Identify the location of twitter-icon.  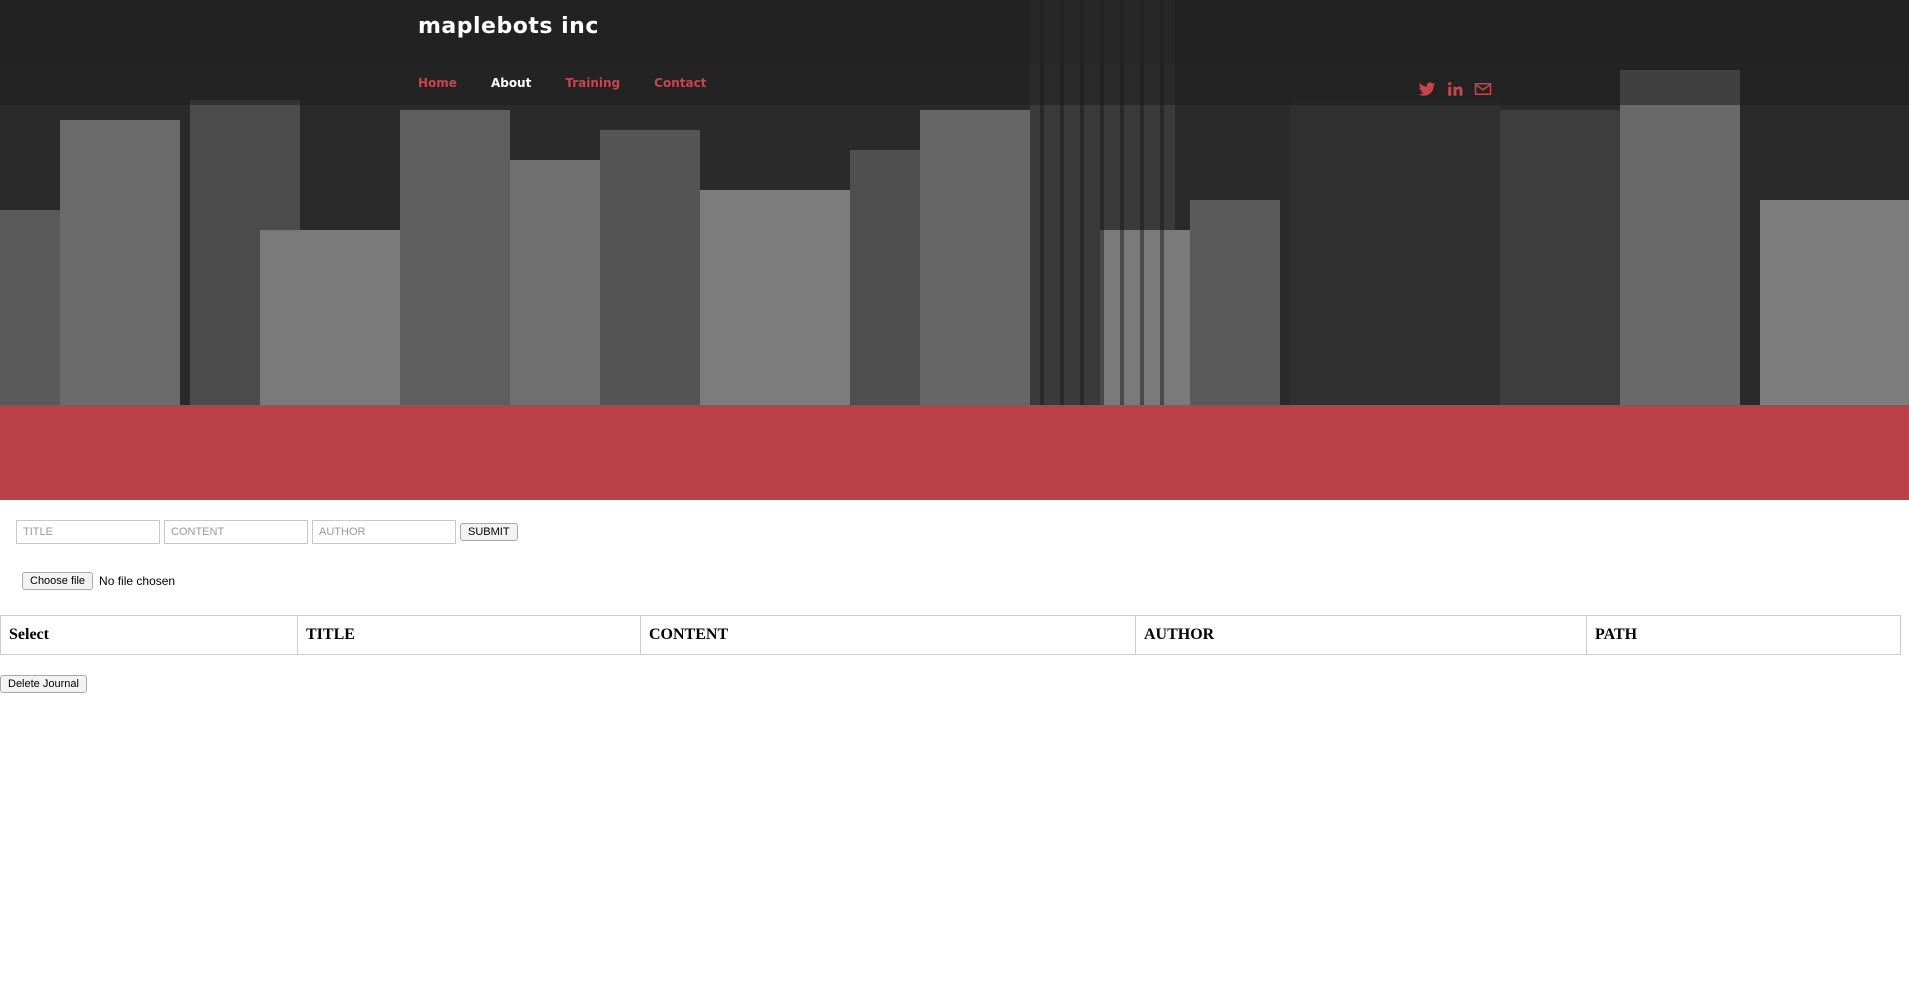
(1427, 89).